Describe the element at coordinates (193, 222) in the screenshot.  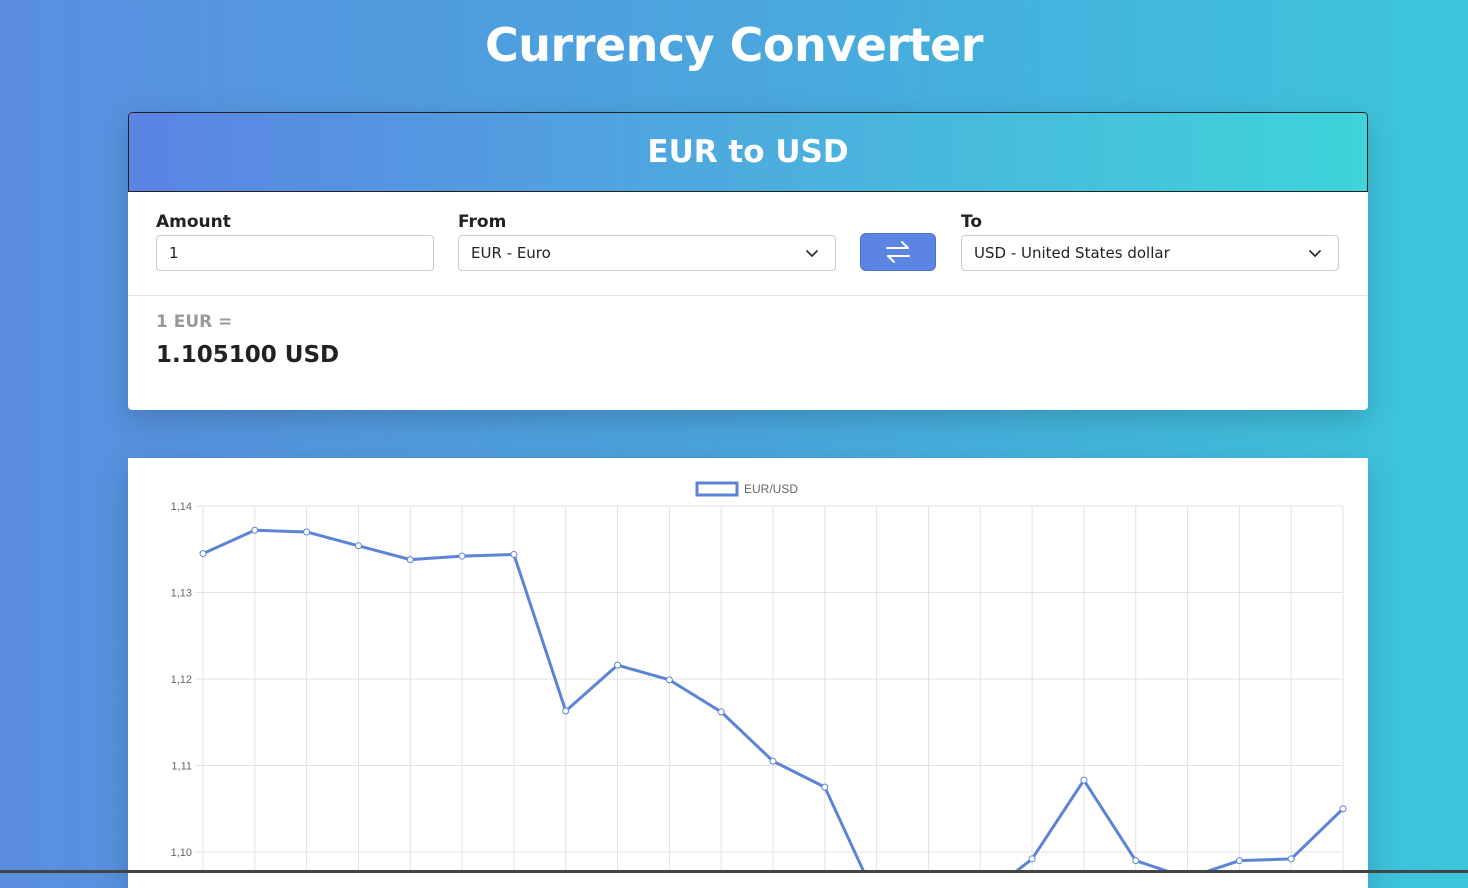
I see `amount-label: Amount` at that location.